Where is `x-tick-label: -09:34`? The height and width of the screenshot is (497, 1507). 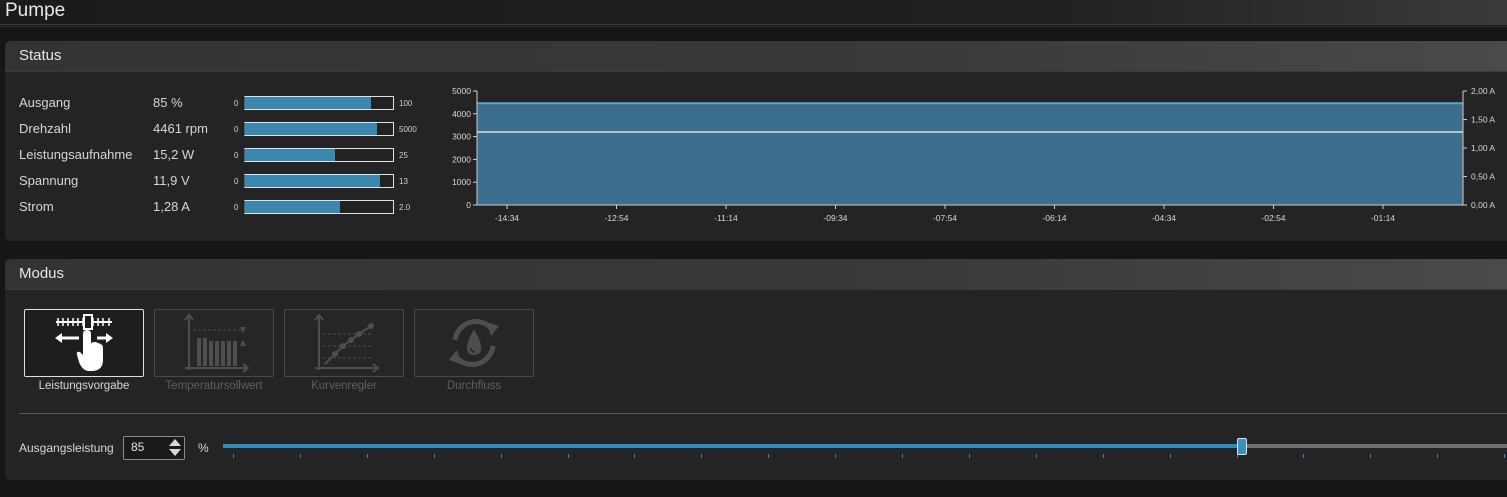
x-tick-label: -09:34 is located at coordinates (835, 218).